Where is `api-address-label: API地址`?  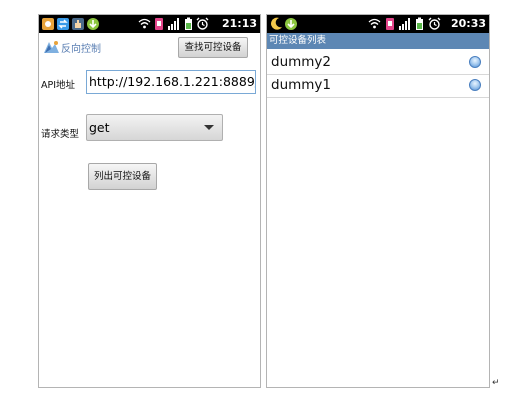 api-address-label: API地址 is located at coordinates (58, 85).